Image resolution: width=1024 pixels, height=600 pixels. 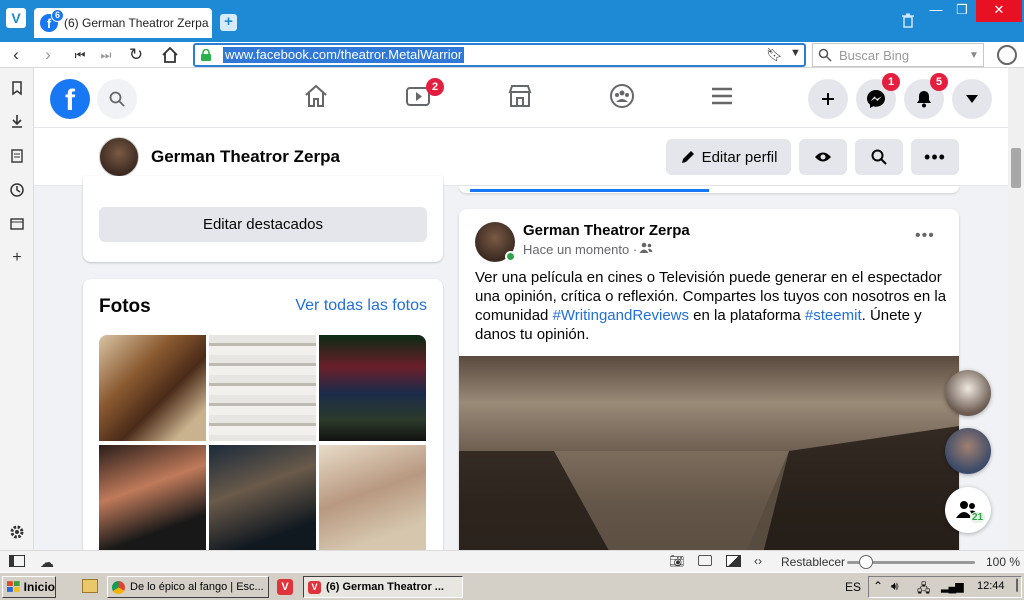 I want to click on search-field: Buscar Bing ▼, so click(x=898, y=55).